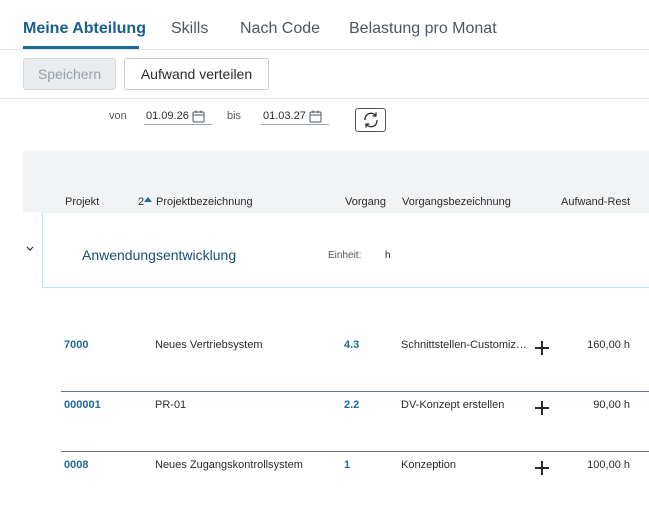 This screenshot has height=509, width=649. Describe the element at coordinates (453, 405) in the screenshot. I see `task-name: DV-Konzept erstellen` at that location.